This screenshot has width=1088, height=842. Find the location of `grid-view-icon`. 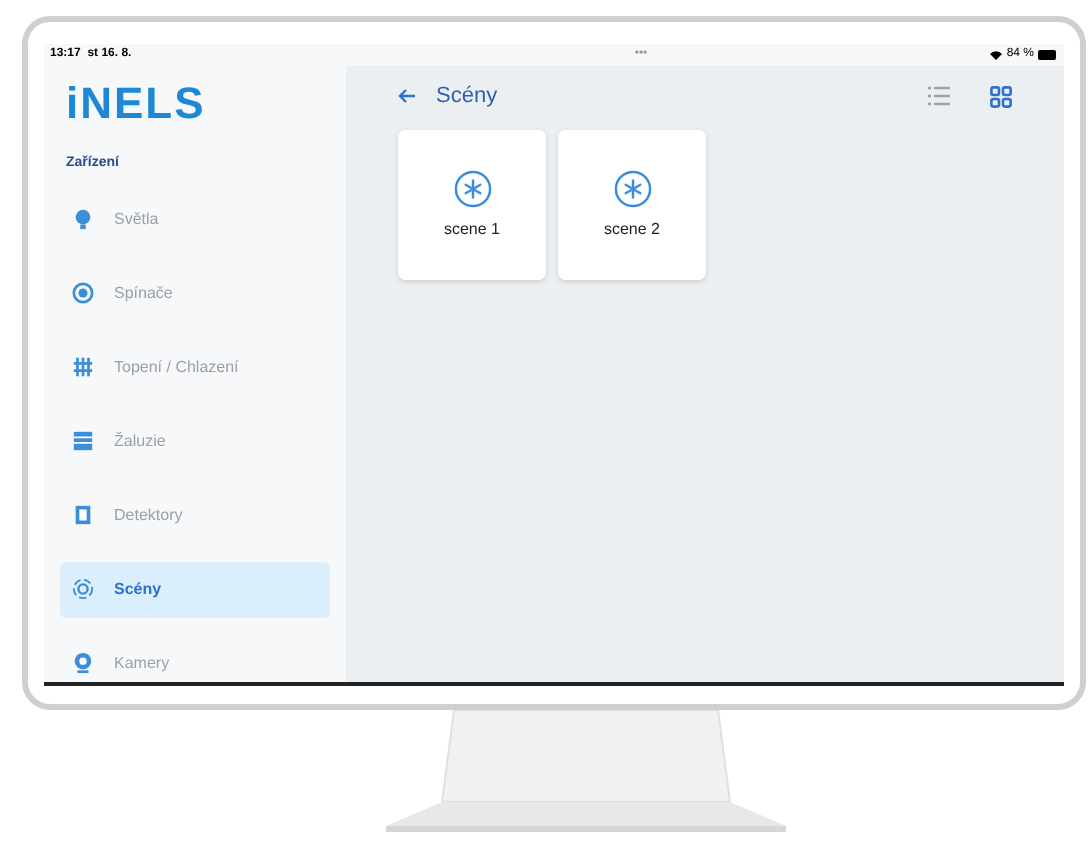

grid-view-icon is located at coordinates (1001, 96).